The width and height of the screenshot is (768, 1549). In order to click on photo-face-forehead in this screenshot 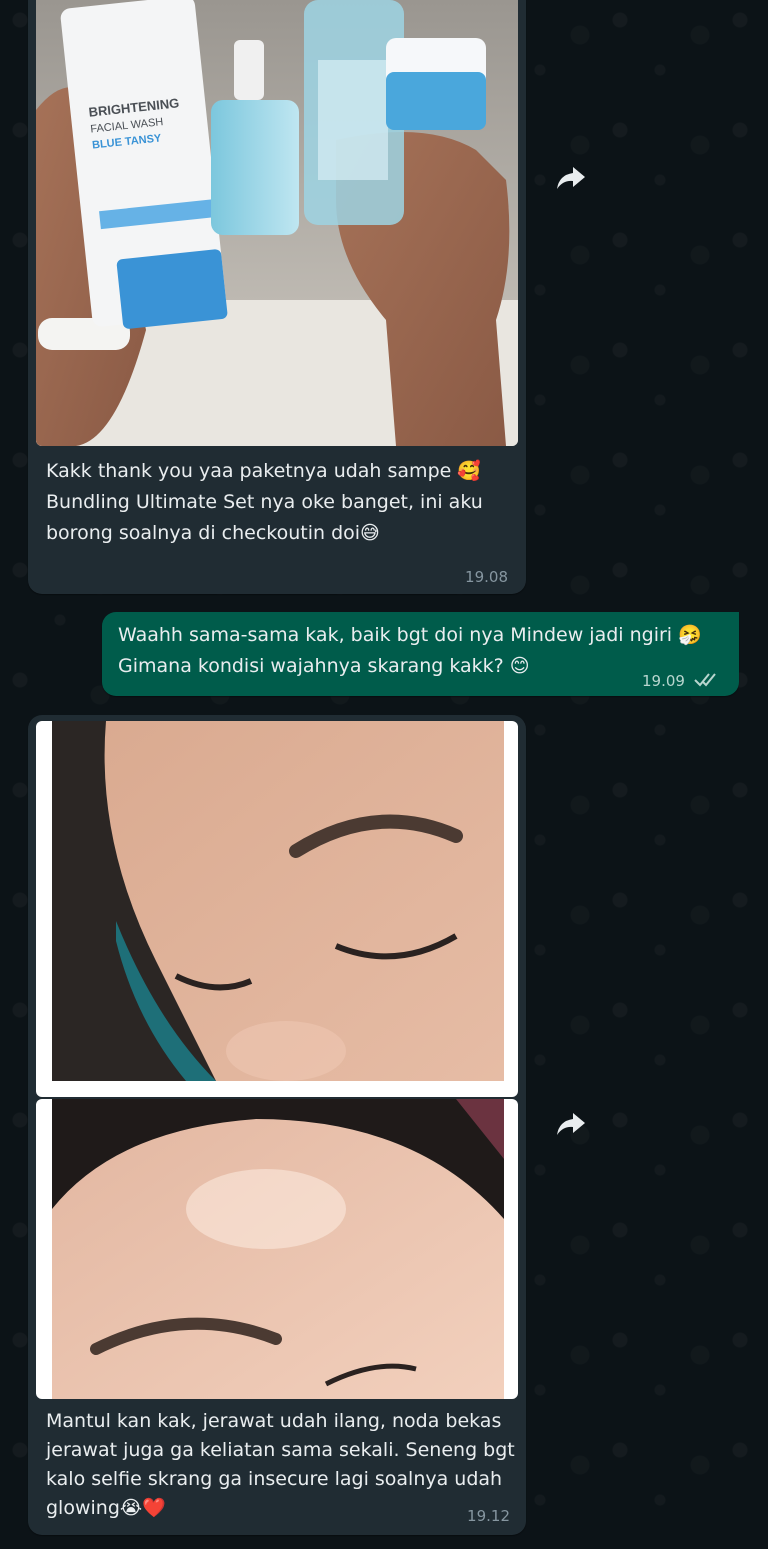, I will do `click(277, 1249)`.